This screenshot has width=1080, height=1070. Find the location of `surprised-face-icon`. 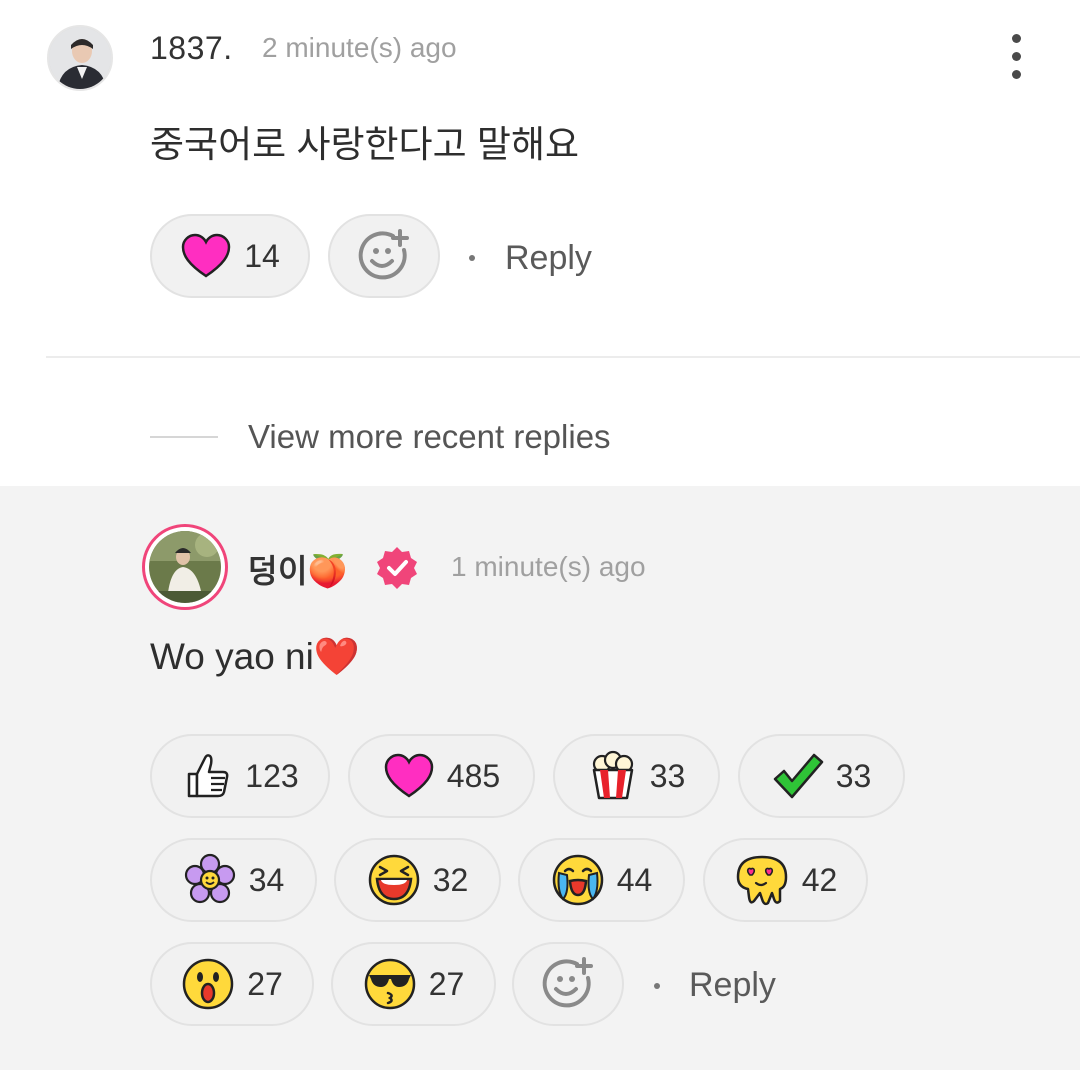

surprised-face-icon is located at coordinates (208, 984).